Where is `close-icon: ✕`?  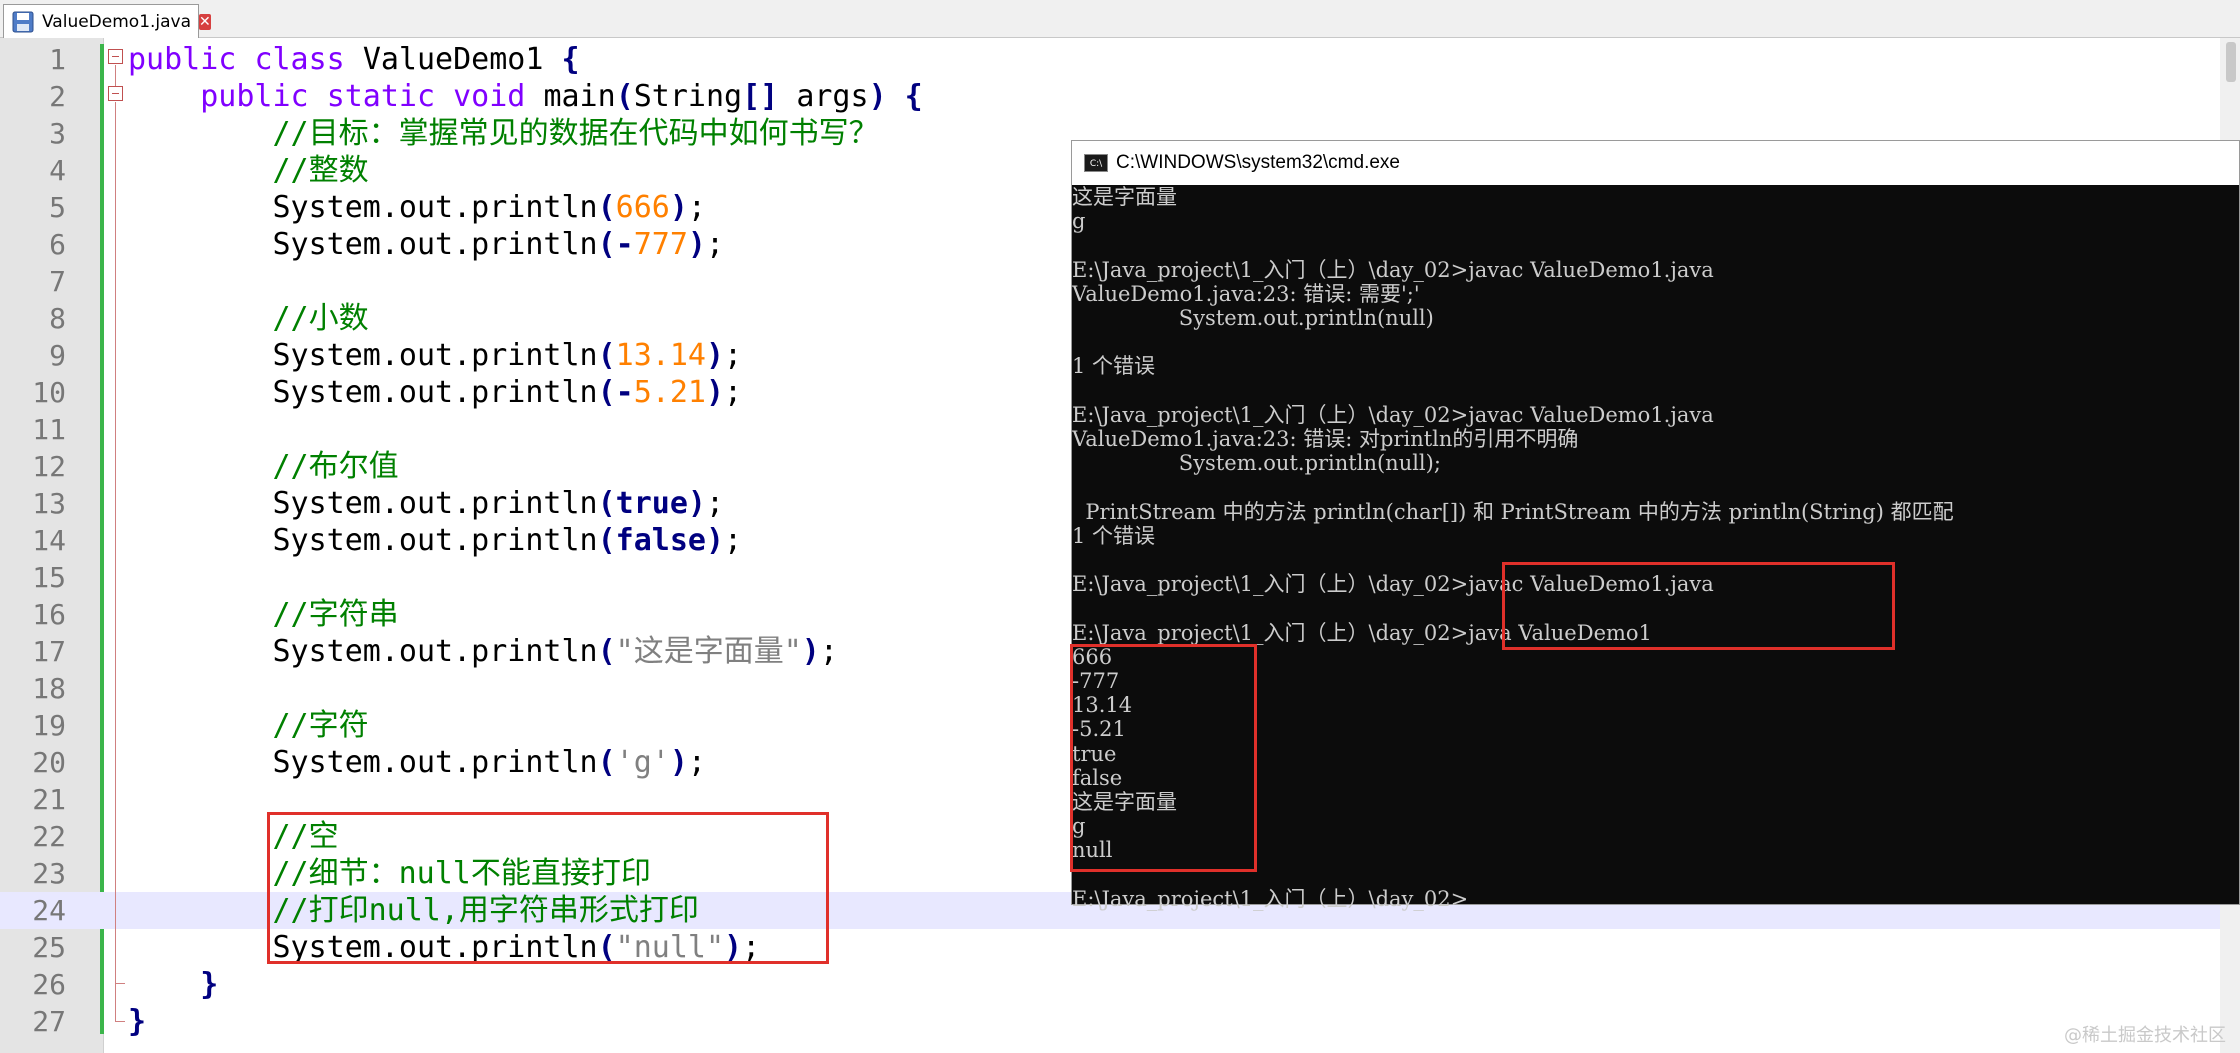
close-icon: ✕ is located at coordinates (205, 21).